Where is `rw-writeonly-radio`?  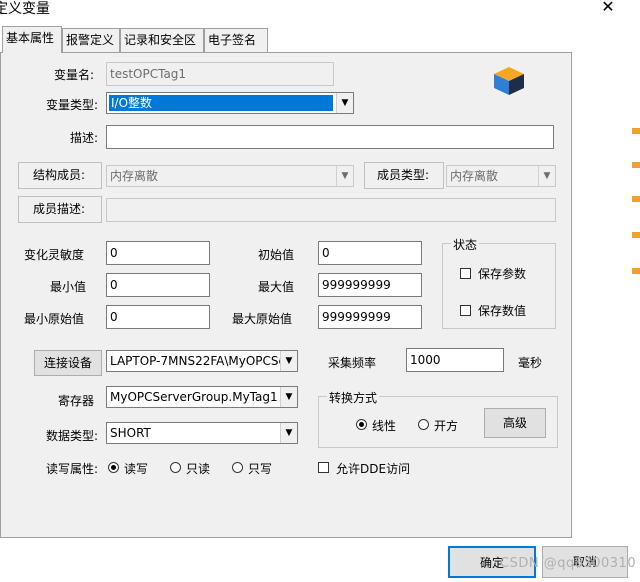 rw-writeonly-radio is located at coordinates (237, 467).